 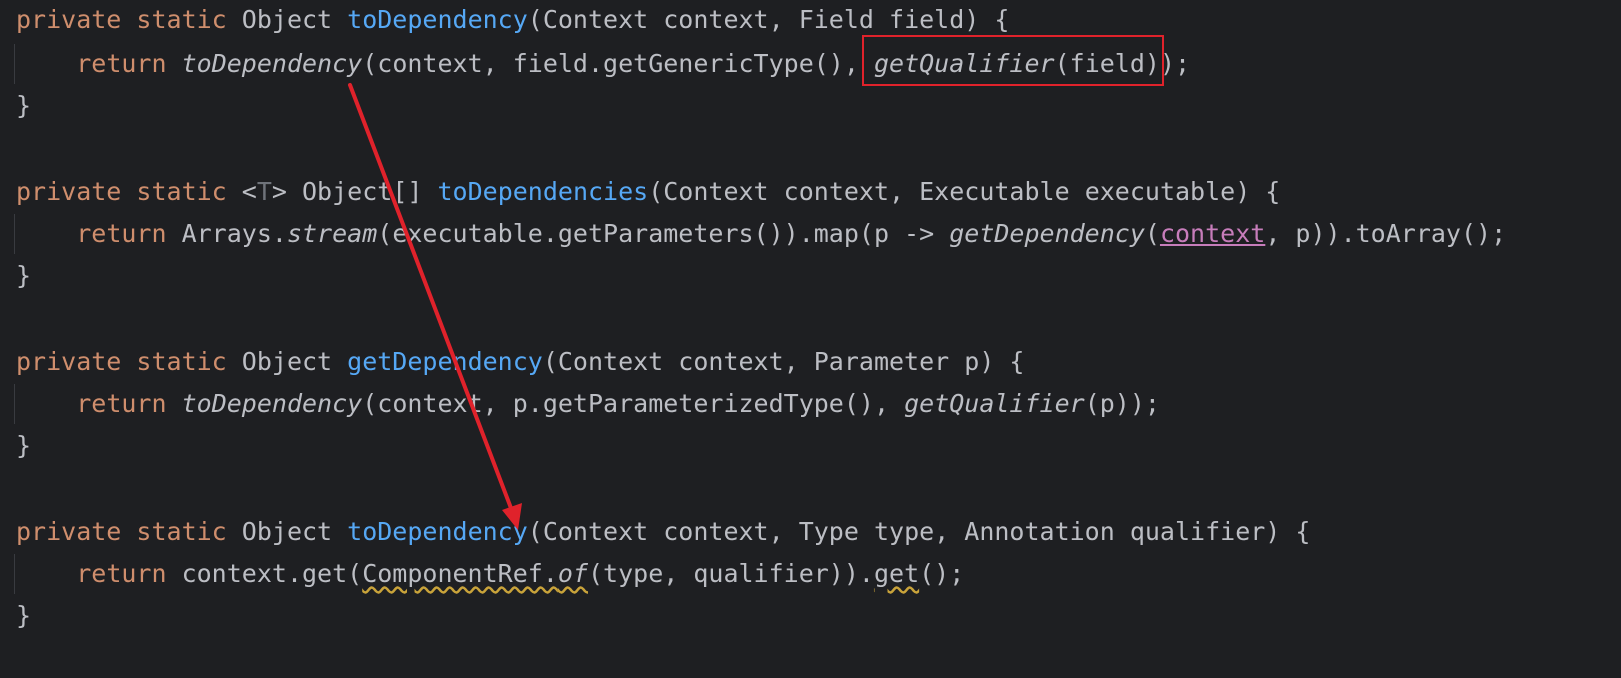 What do you see at coordinates (942, 573) in the screenshot?
I see `code-token: ();` at bounding box center [942, 573].